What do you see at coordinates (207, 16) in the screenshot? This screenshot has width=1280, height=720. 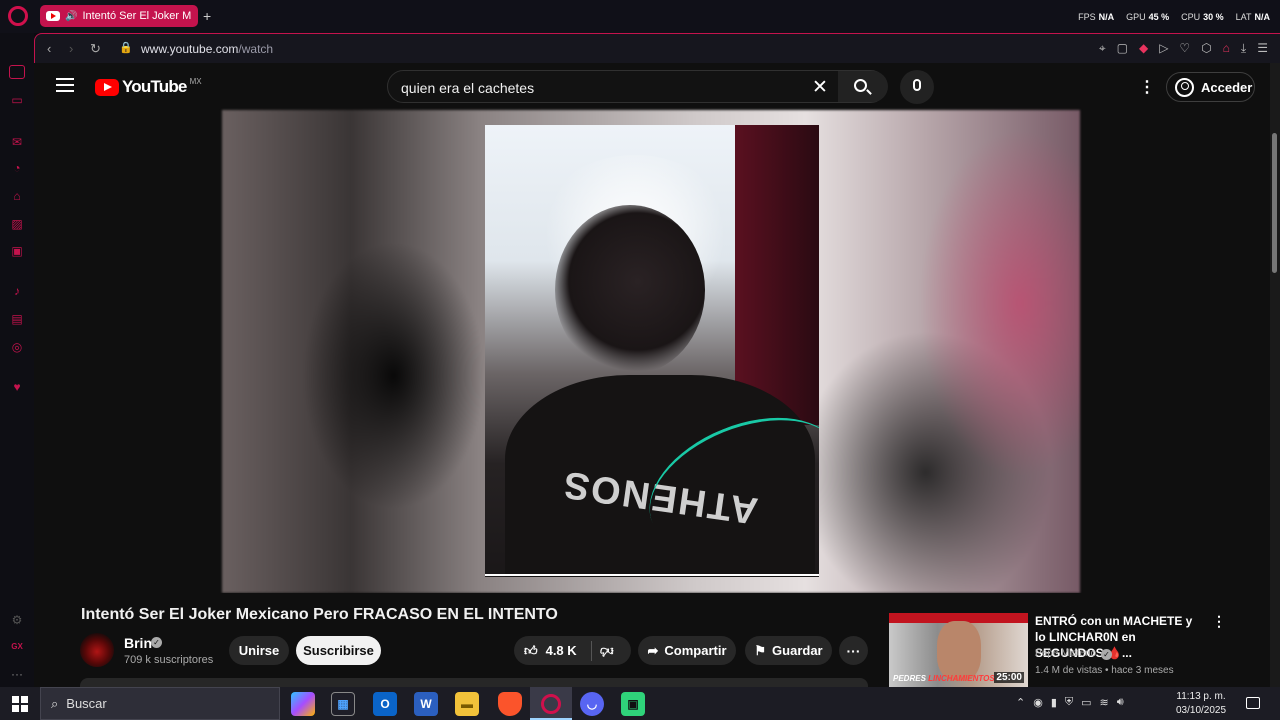 I see `new-tab-button: +` at bounding box center [207, 16].